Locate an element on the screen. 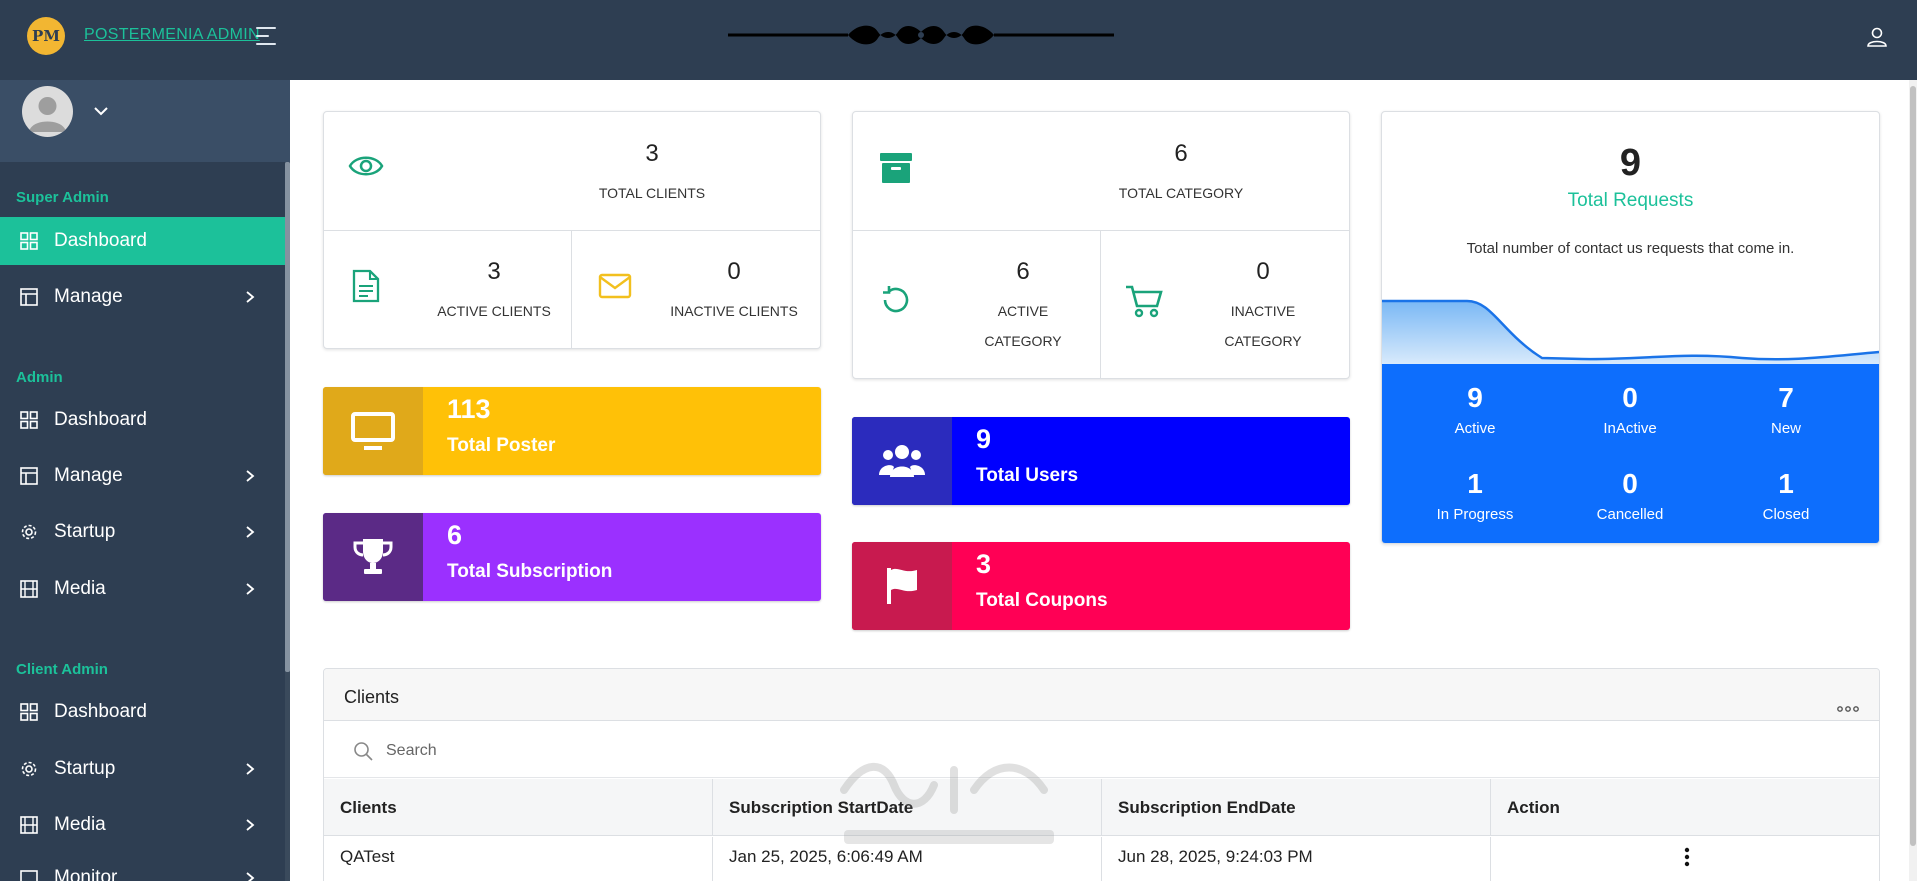 This screenshot has height=881, width=1917. main-scrollbar-thumb is located at coordinates (1913, 466).